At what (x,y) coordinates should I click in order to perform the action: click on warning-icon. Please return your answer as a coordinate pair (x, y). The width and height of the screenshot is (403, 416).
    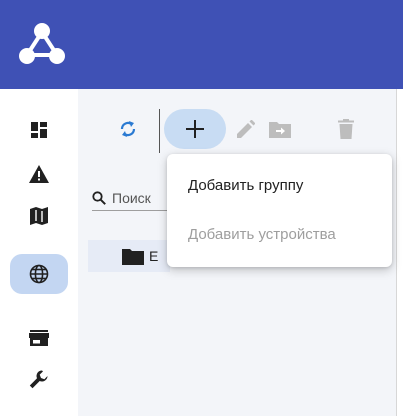
    Looking at the image, I should click on (39, 174).